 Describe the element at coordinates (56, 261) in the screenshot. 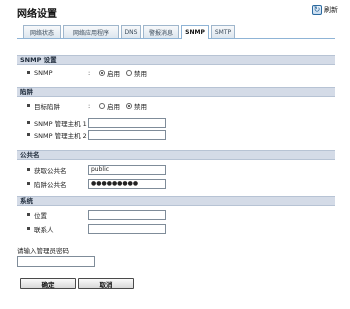

I see `admin-password-input` at that location.